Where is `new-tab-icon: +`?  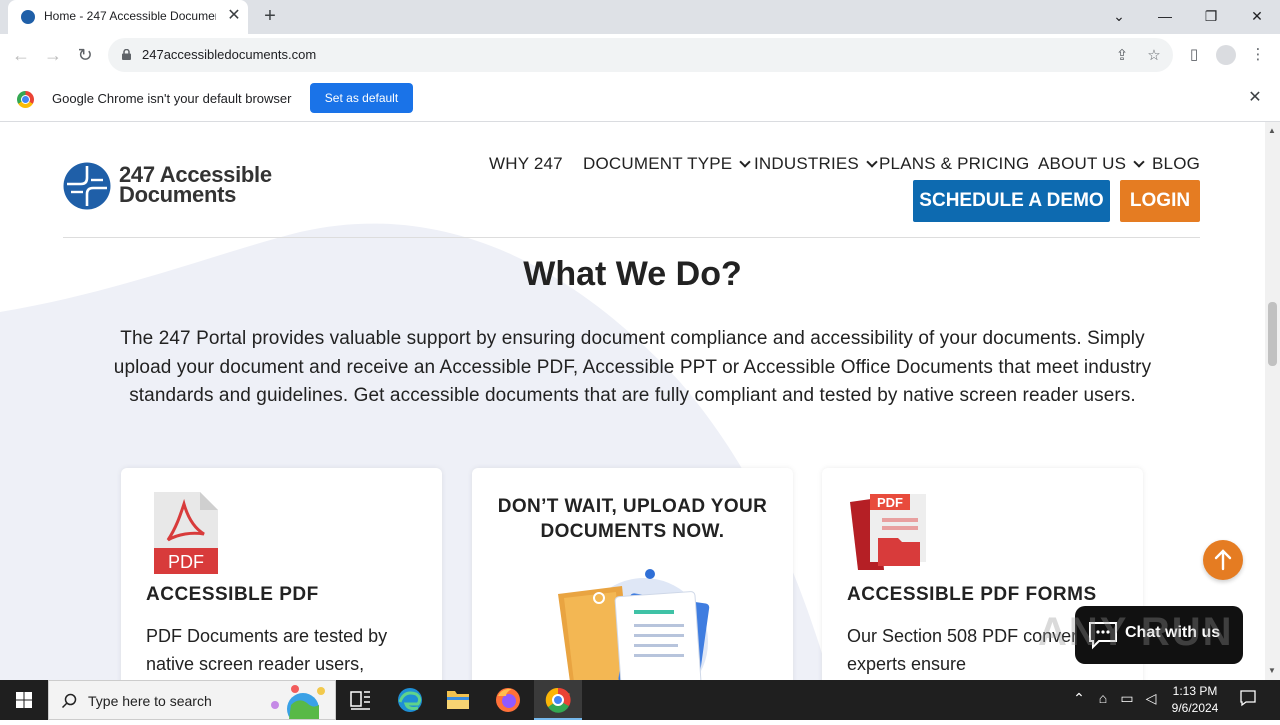
new-tab-icon: + is located at coordinates (270, 16).